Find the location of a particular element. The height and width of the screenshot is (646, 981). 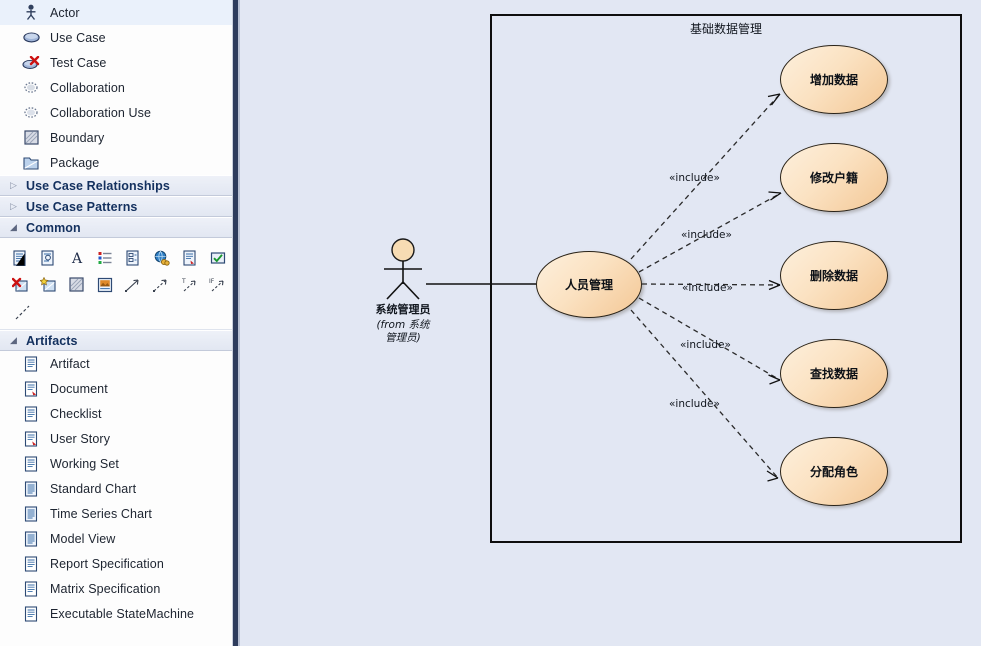

boundary-icon is located at coordinates (31, 138).